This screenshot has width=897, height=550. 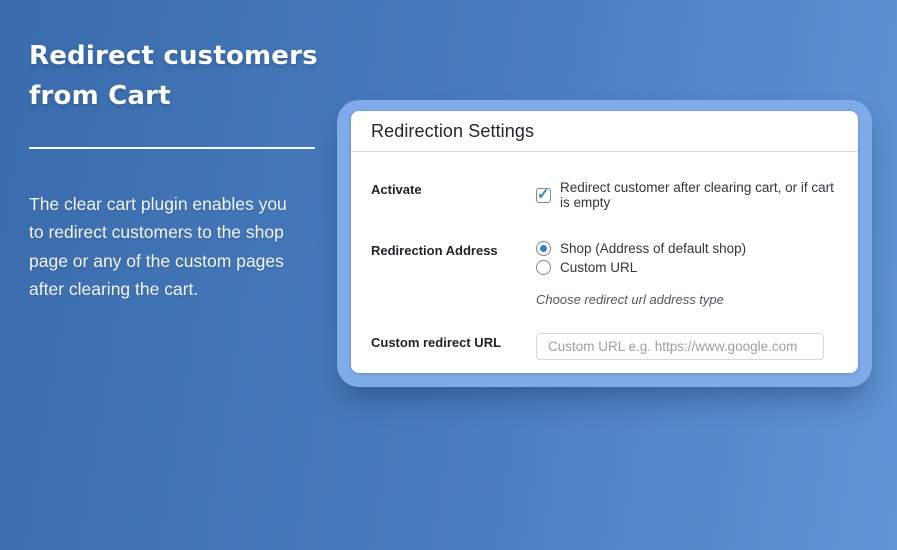 What do you see at coordinates (543, 267) in the screenshot?
I see `custom-url-radio` at bounding box center [543, 267].